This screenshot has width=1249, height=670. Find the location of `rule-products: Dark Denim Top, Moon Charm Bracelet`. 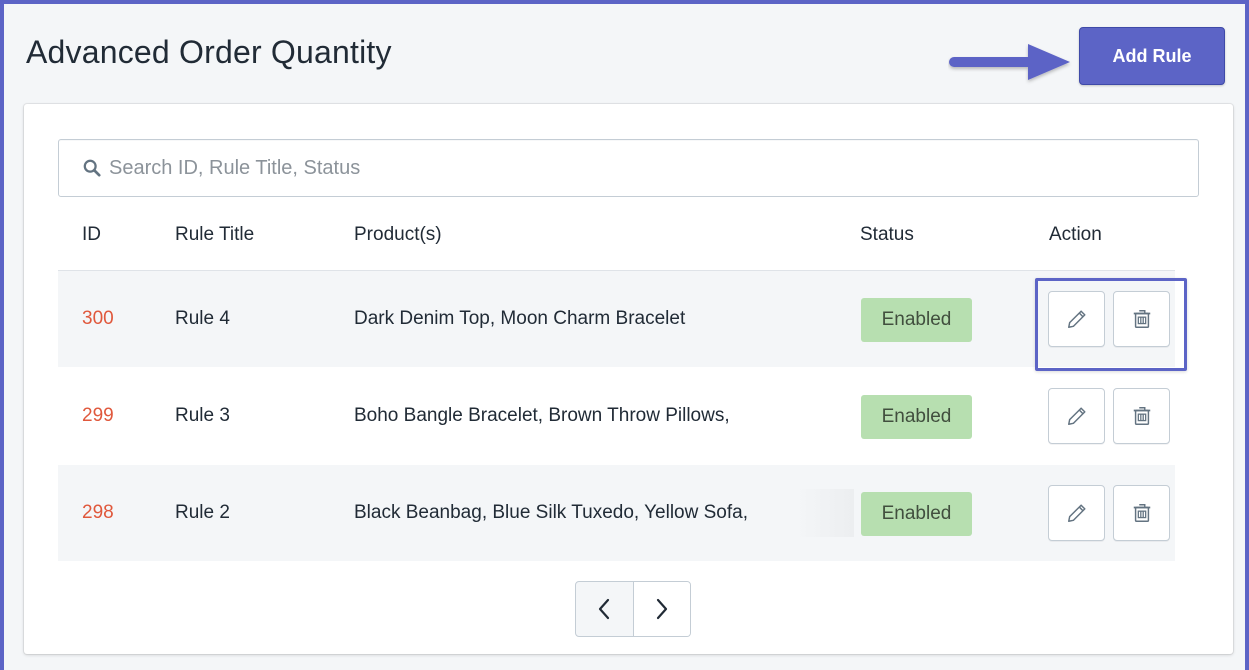

rule-products: Dark Denim Top, Moon Charm Bracelet is located at coordinates (520, 318).